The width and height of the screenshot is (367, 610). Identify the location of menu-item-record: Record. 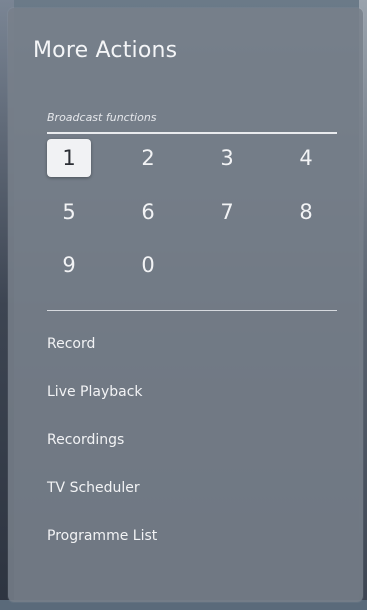
(71, 344).